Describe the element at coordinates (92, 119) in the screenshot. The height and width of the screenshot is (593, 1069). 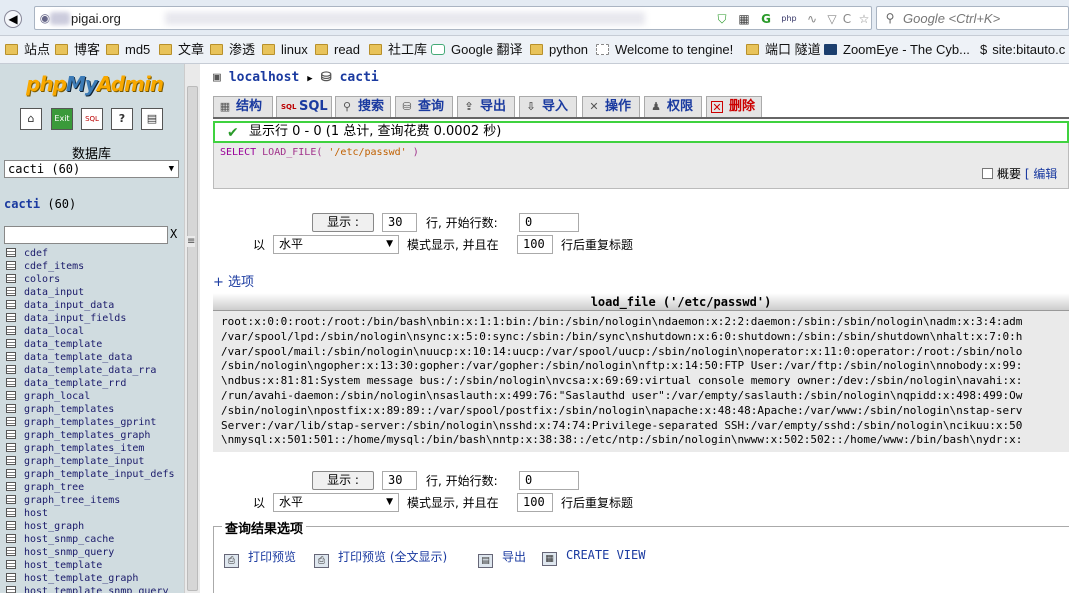
I see `sql-icon: SQL` at that location.